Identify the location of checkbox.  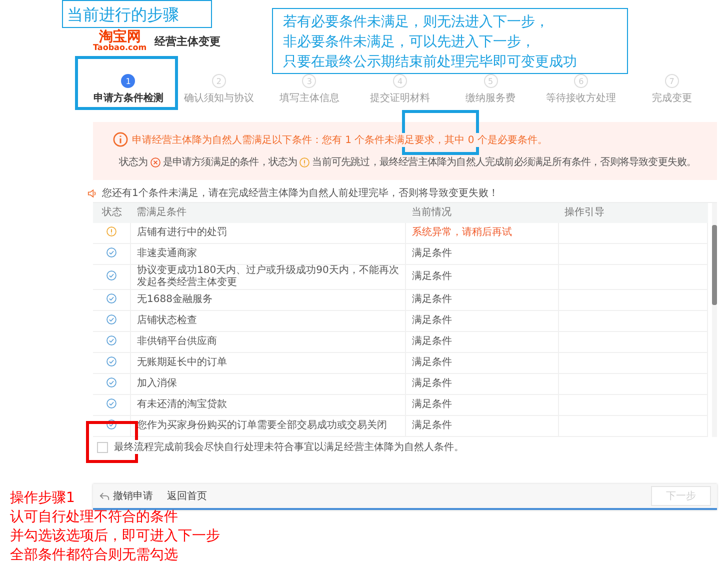
(102, 447).